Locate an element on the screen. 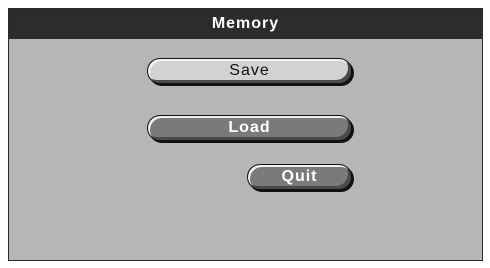 The image size is (490, 268). save-button: Save is located at coordinates (249, 71).